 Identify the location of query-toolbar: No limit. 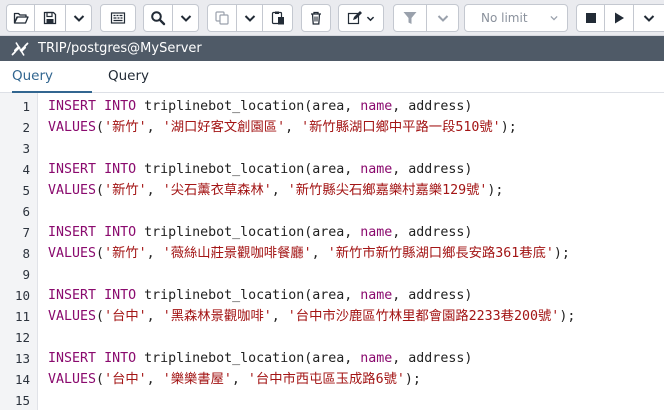
(332, 18).